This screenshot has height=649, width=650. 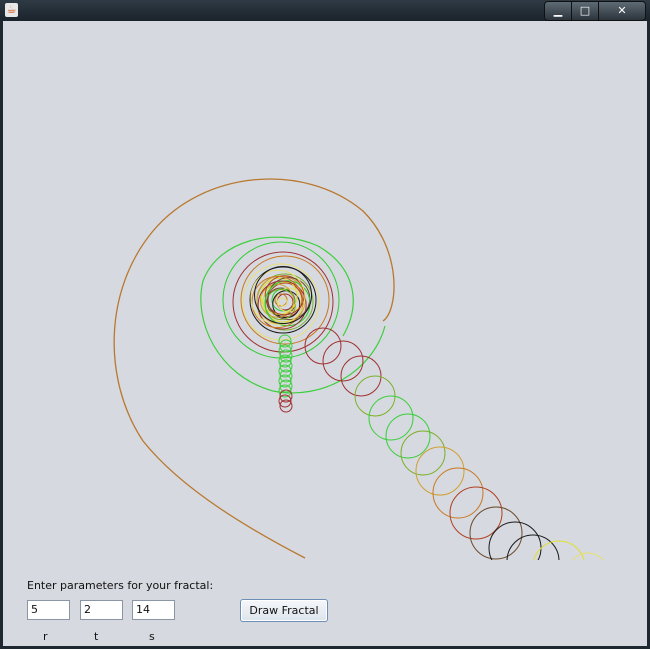 What do you see at coordinates (585, 11) in the screenshot?
I see `maximize-button: □` at bounding box center [585, 11].